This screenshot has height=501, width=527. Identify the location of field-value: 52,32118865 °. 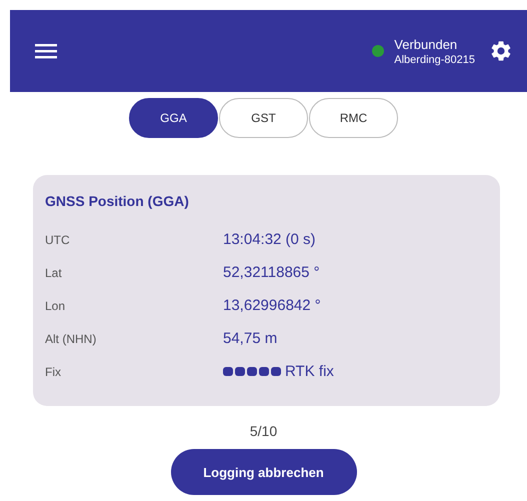
(271, 272).